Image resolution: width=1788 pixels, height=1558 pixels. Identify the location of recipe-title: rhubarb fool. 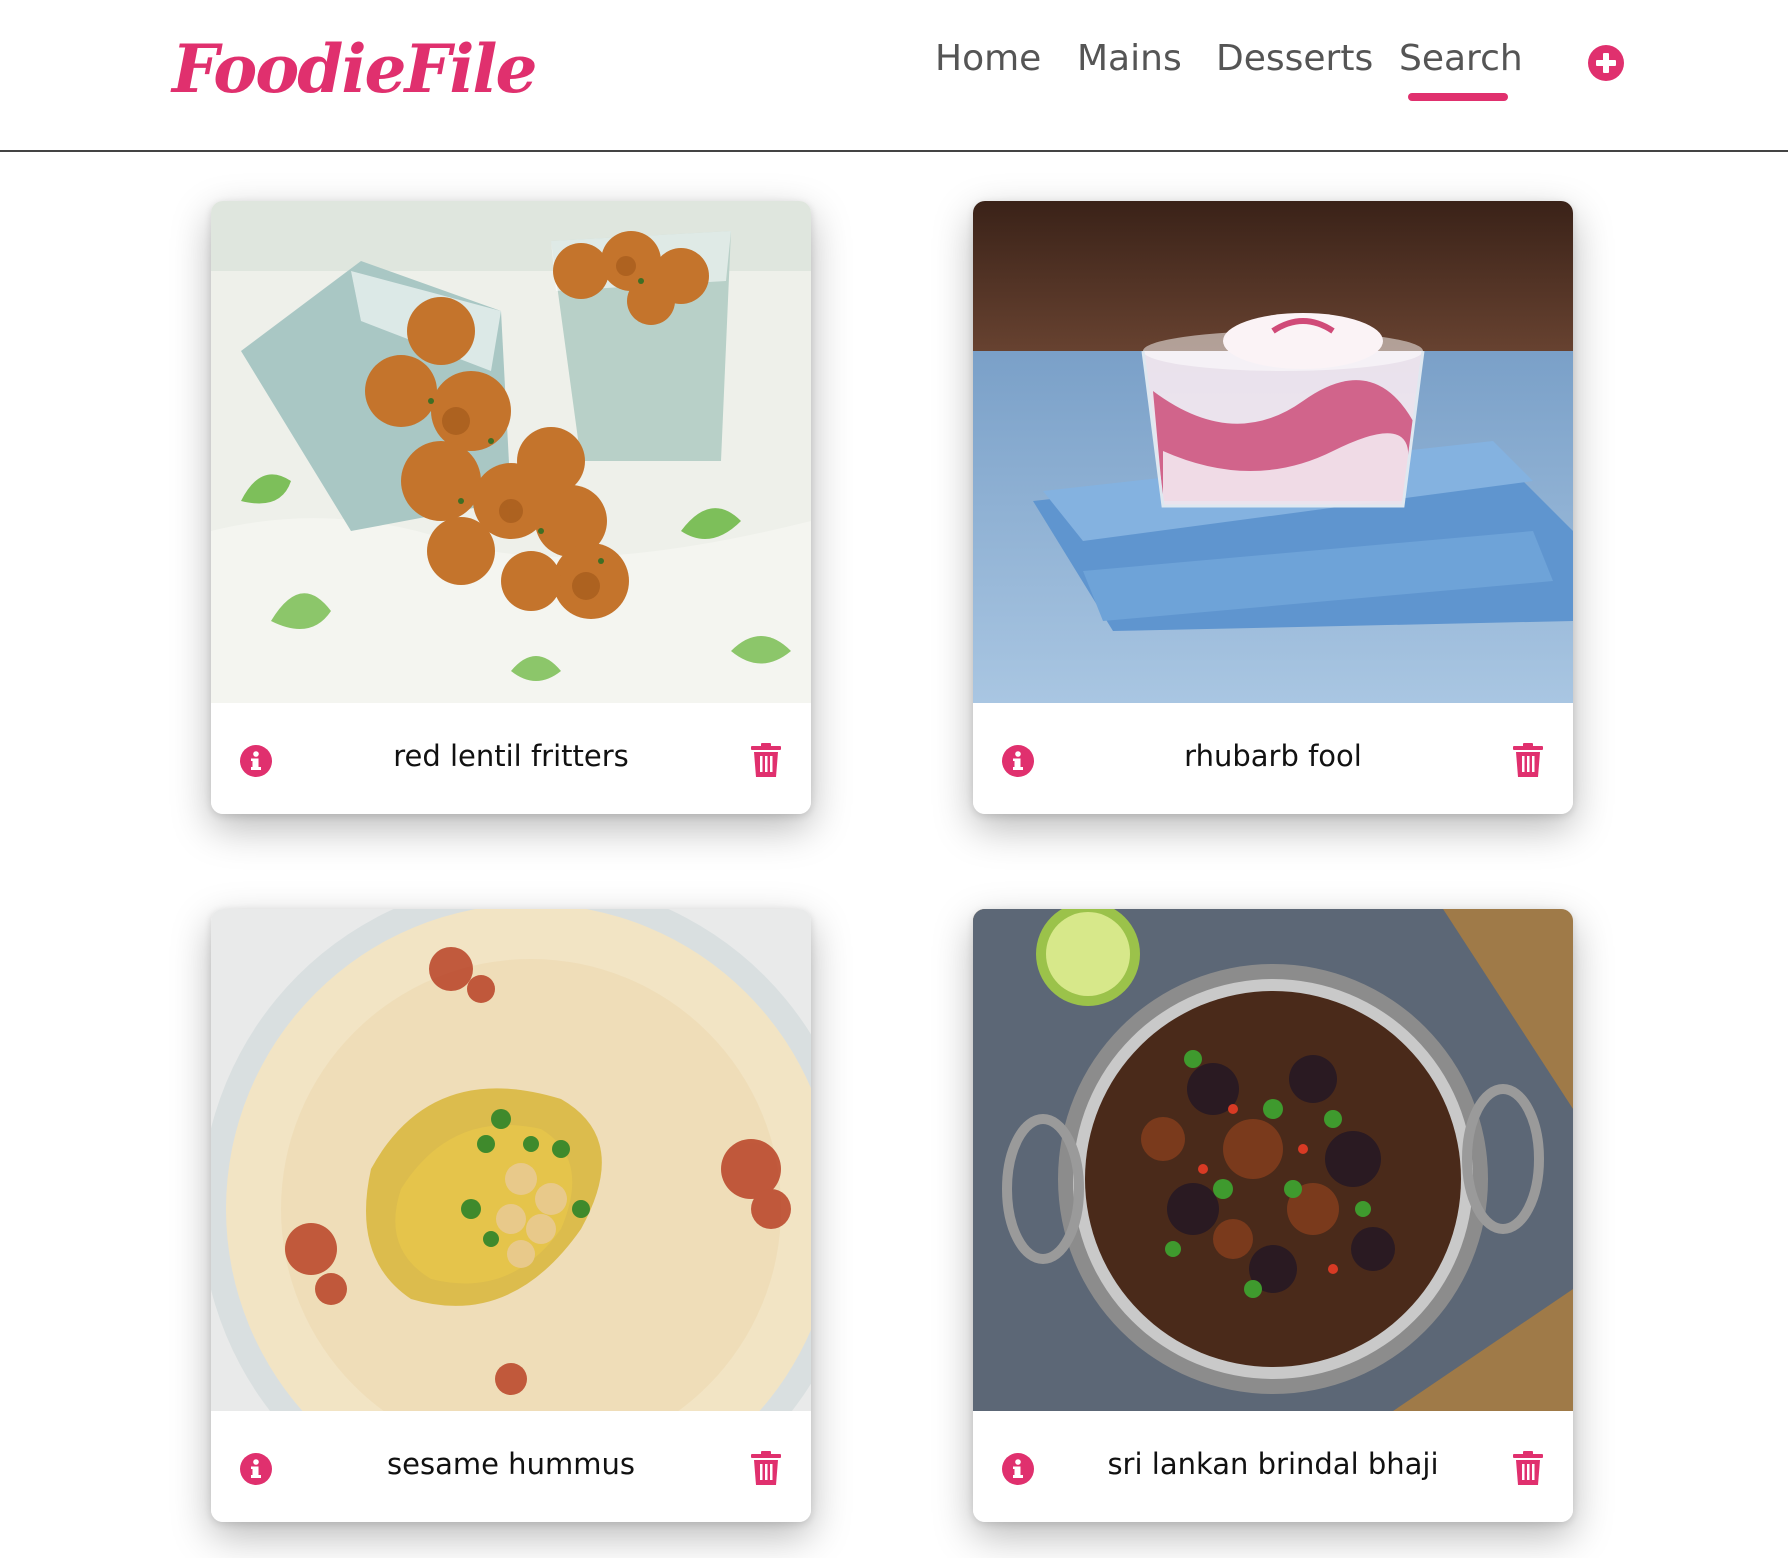
(1273, 756).